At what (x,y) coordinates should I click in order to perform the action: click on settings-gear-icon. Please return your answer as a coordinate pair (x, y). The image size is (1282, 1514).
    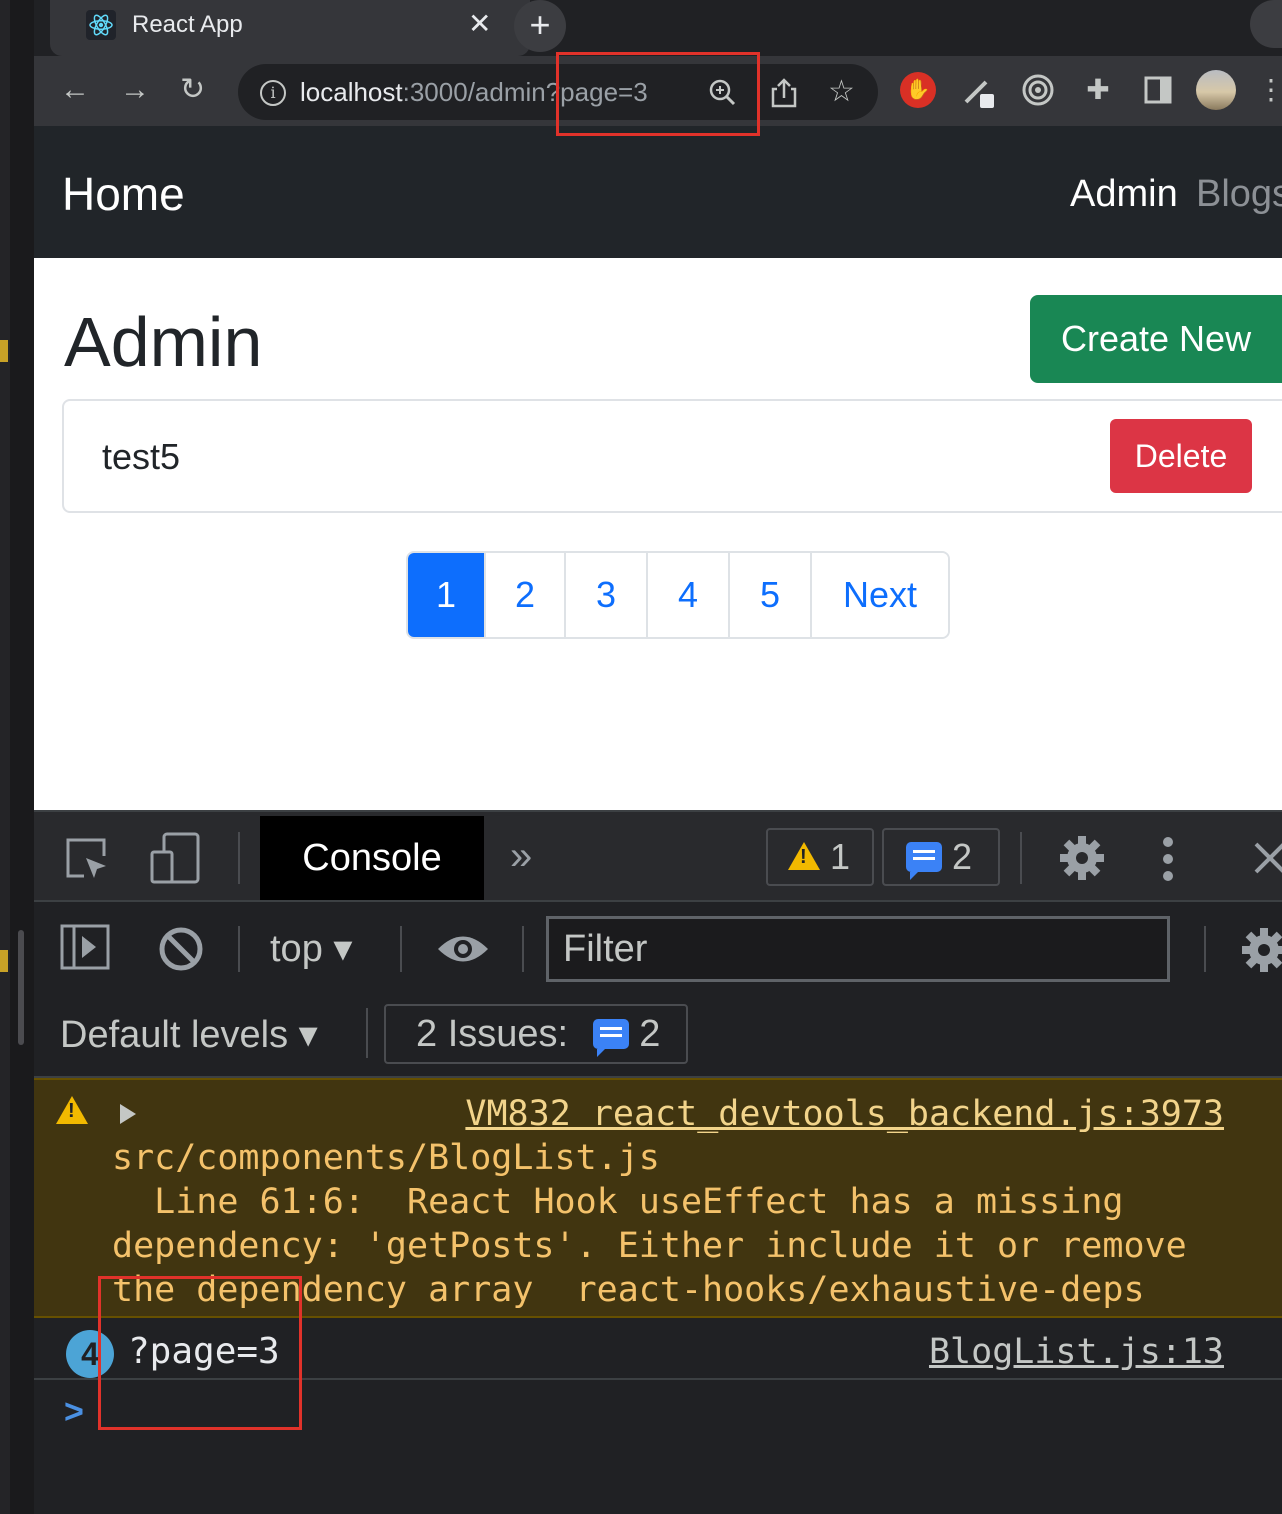
    Looking at the image, I should click on (1082, 858).